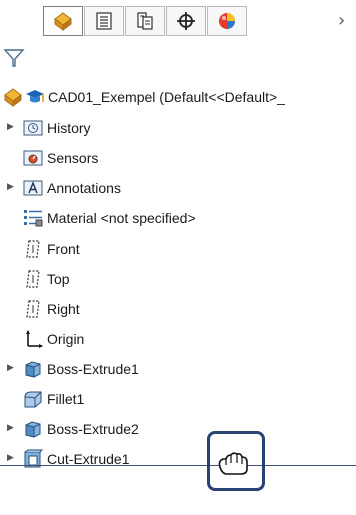  What do you see at coordinates (178, 279) in the screenshot?
I see `tree-item-top-plane: Top` at bounding box center [178, 279].